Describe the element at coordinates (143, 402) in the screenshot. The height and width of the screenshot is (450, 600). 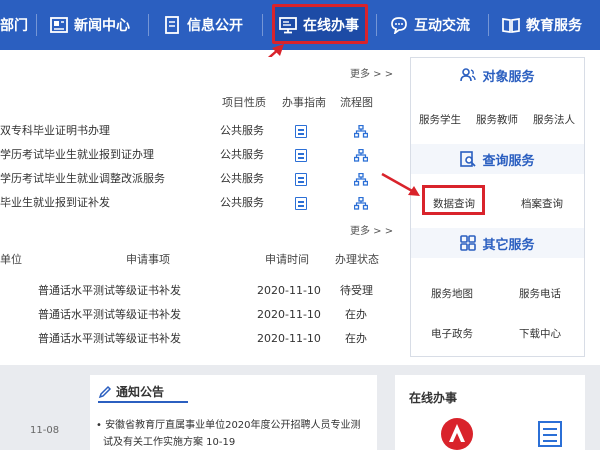
I see `title-underline` at that location.